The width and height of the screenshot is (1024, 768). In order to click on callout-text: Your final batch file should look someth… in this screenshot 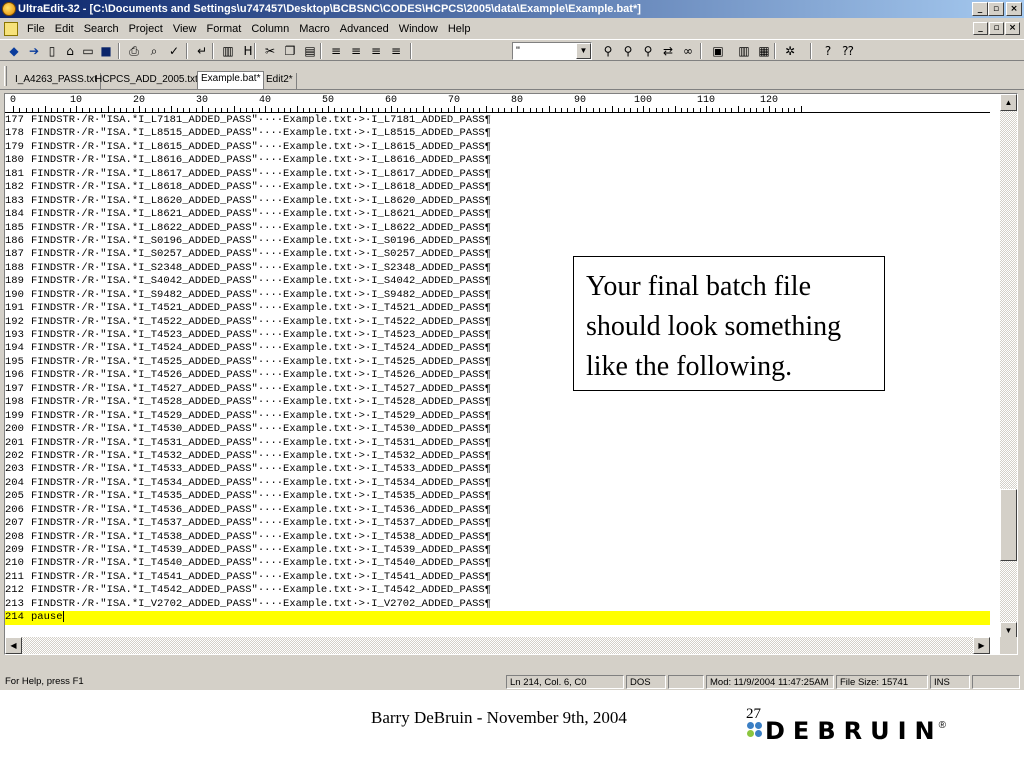, I will do `click(714, 326)`.